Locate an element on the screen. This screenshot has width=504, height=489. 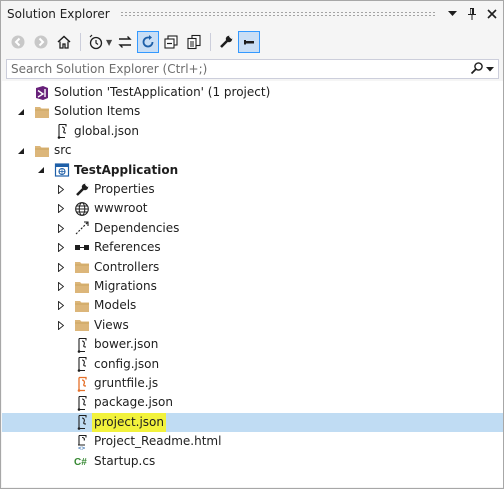
tree-item-label: Solution Items is located at coordinates (97, 111).